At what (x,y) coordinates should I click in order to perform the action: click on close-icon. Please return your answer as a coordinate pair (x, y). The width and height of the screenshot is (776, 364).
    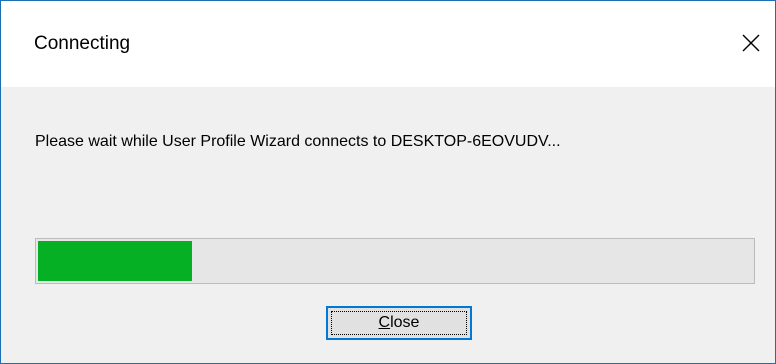
    Looking at the image, I should click on (751, 43).